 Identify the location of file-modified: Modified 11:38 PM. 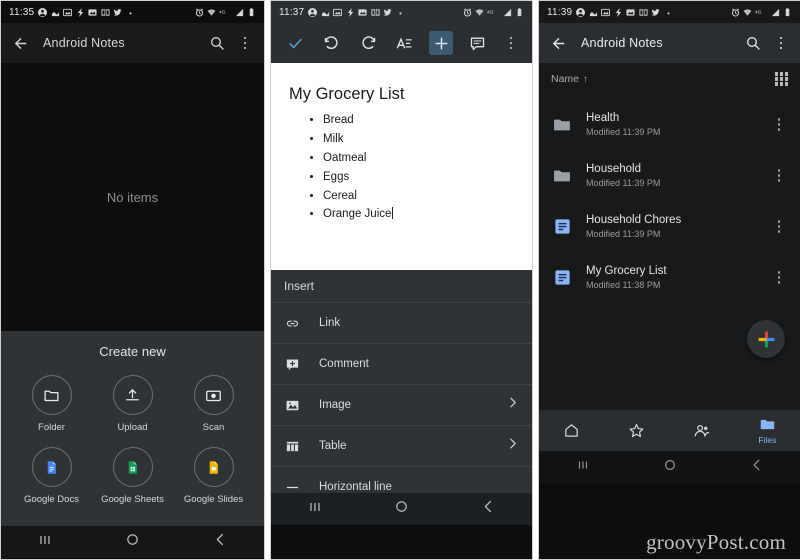
(623, 285).